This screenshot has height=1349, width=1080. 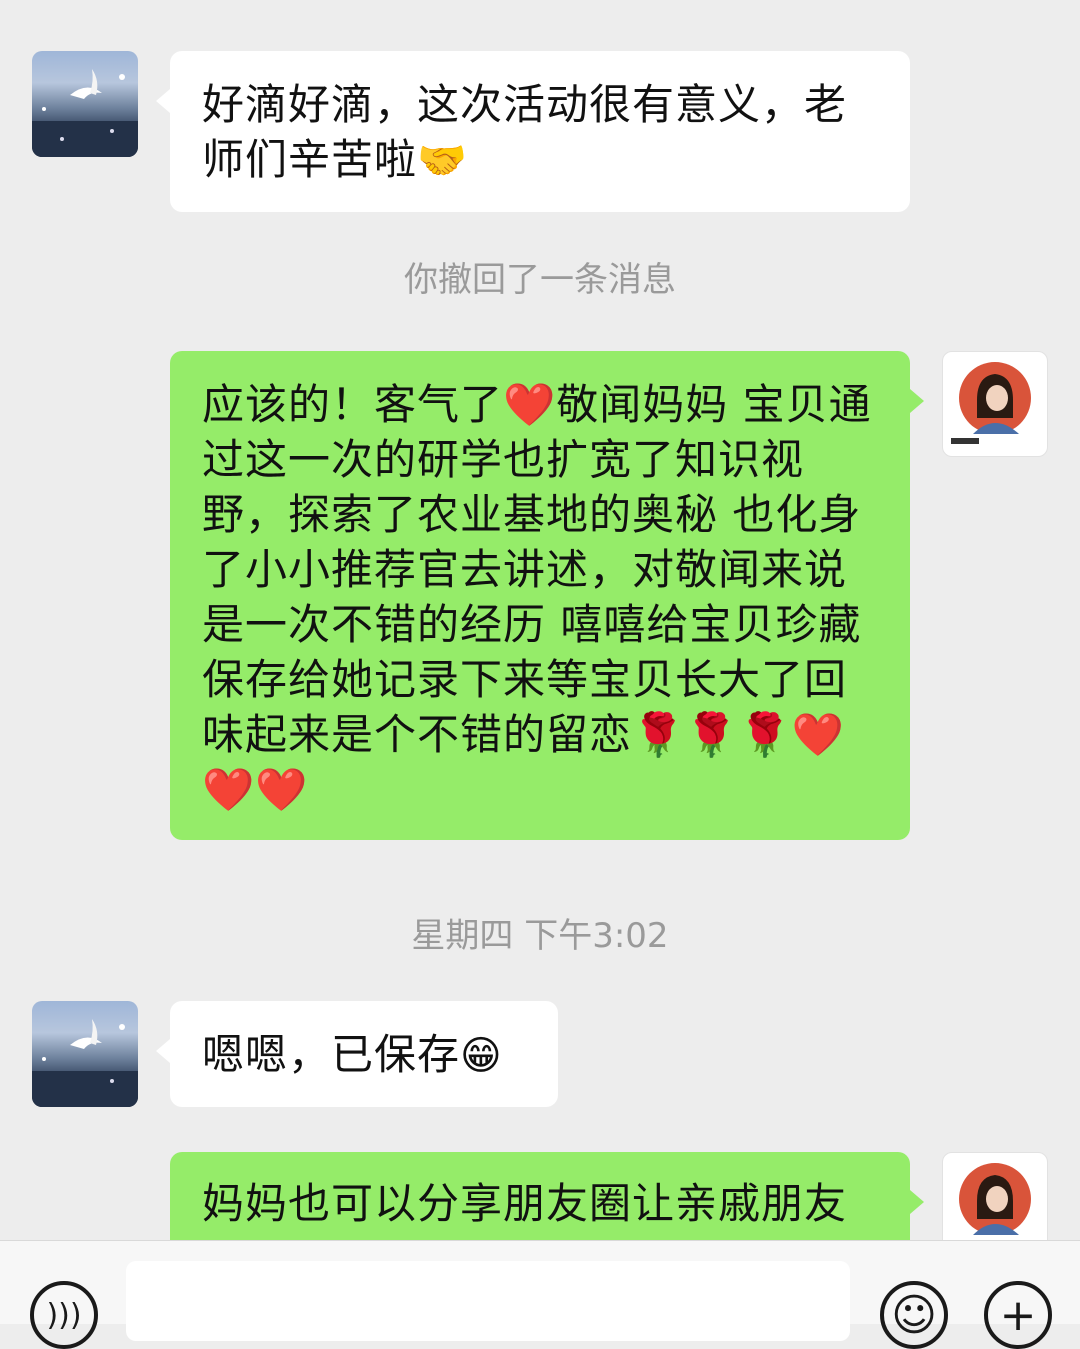 I want to click on plus-icon: +, so click(x=1018, y=1315).